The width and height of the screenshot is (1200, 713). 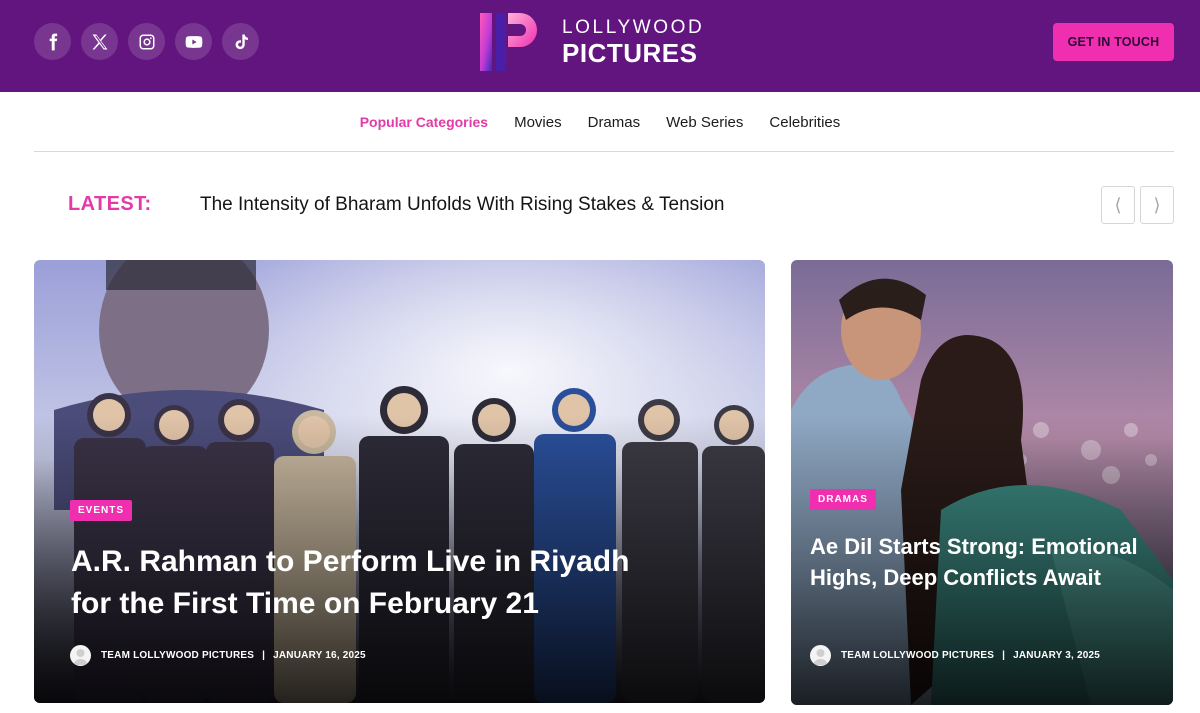 I want to click on instagram-link, so click(x=146, y=41).